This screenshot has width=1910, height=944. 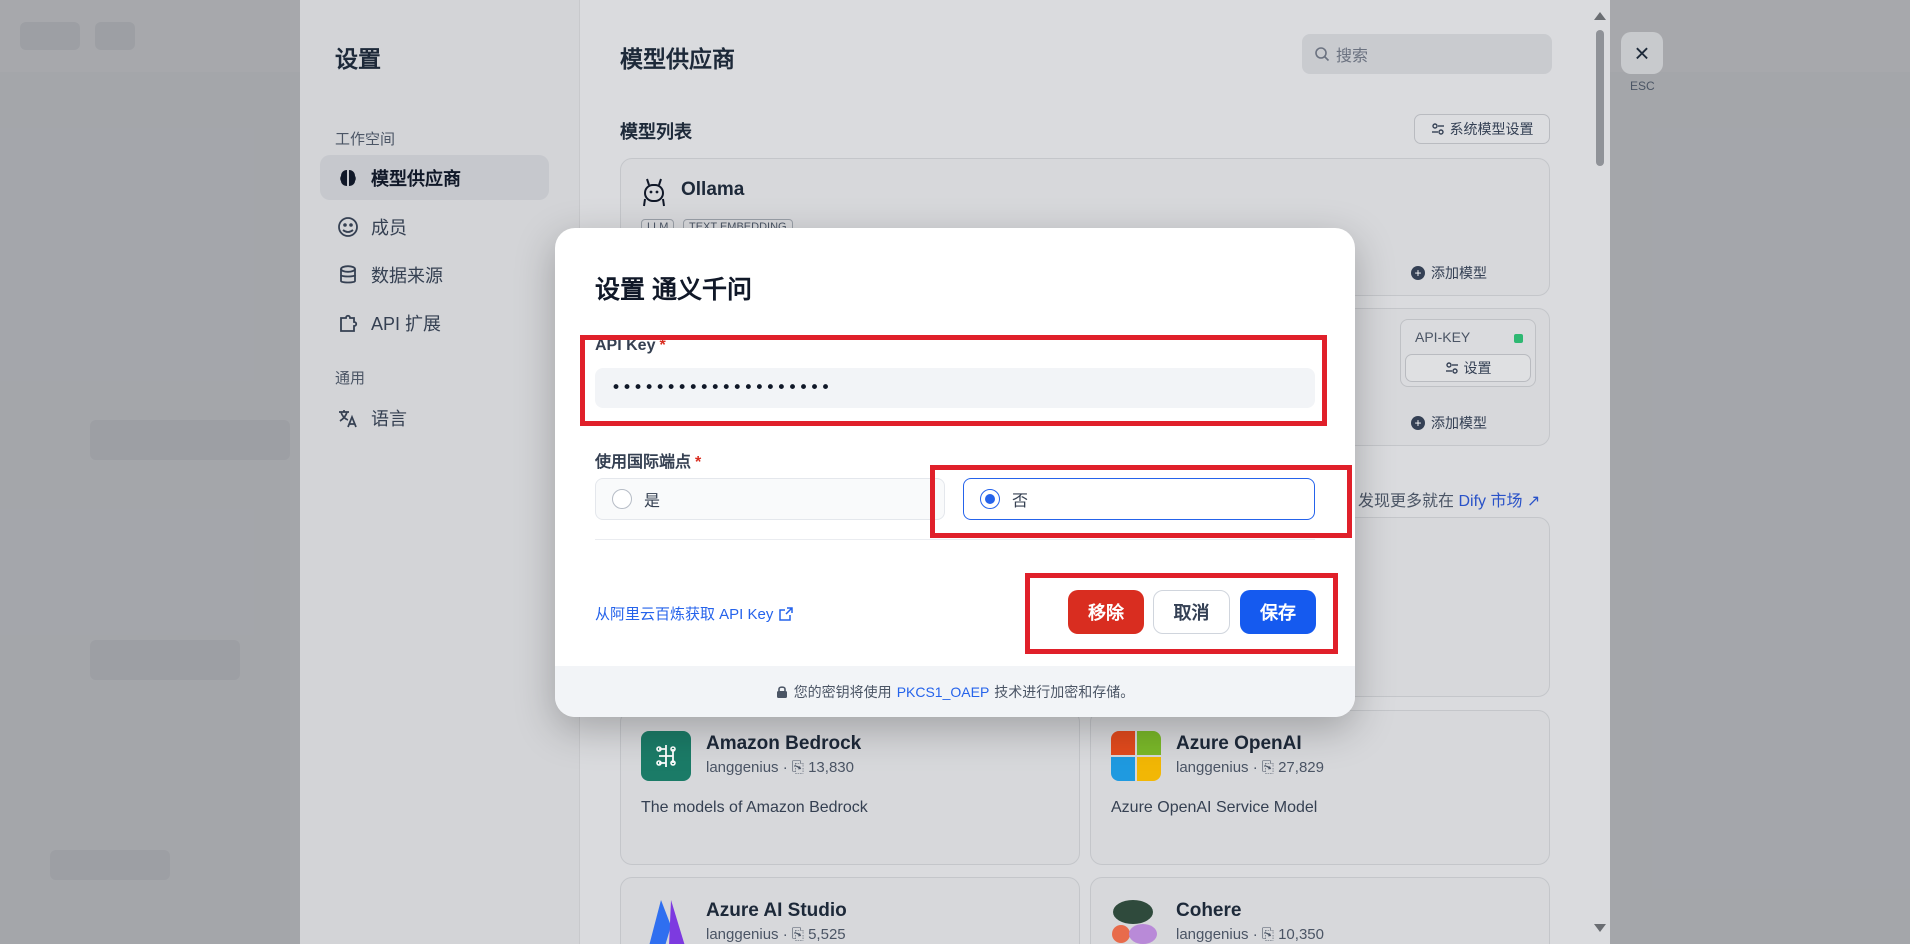 I want to click on system-model-settings-button: 系统模型设置, so click(x=1482, y=129).